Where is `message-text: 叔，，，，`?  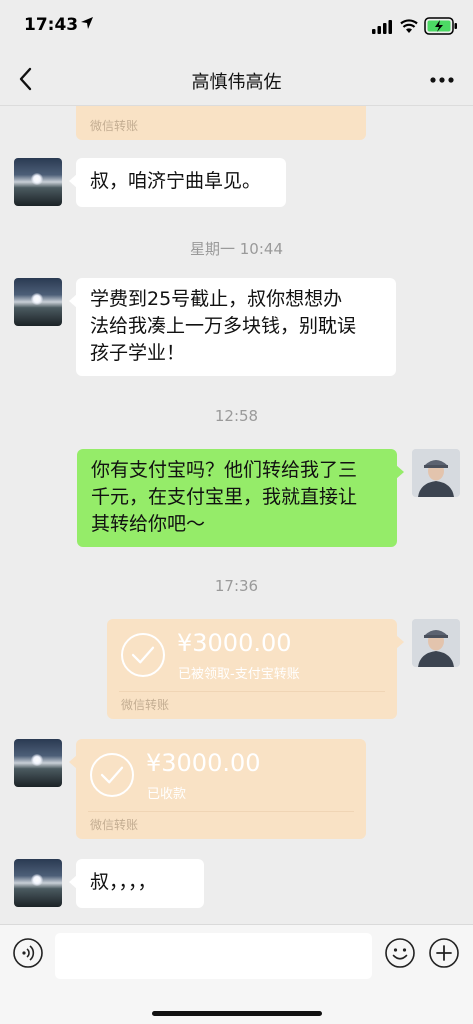
message-text: 叔，，，， is located at coordinates (123, 882).